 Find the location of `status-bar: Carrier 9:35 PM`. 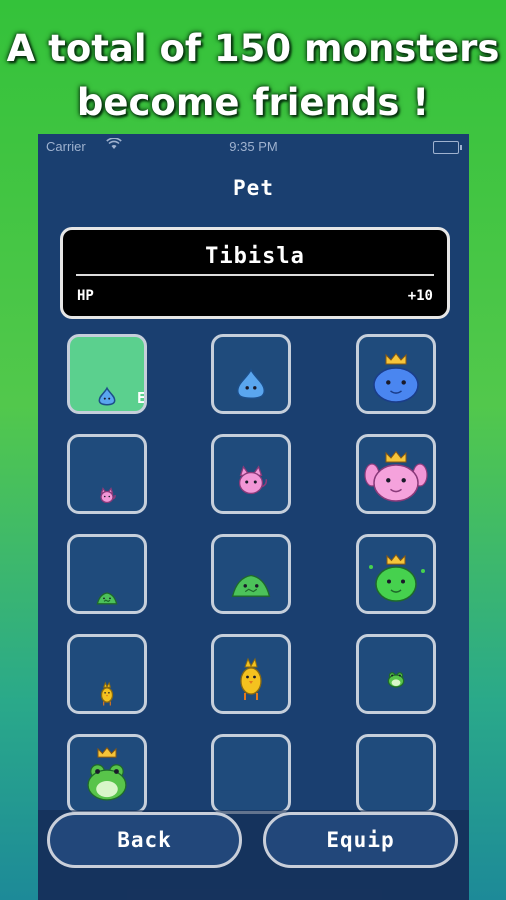

status-bar: Carrier 9:35 PM is located at coordinates (253, 147).